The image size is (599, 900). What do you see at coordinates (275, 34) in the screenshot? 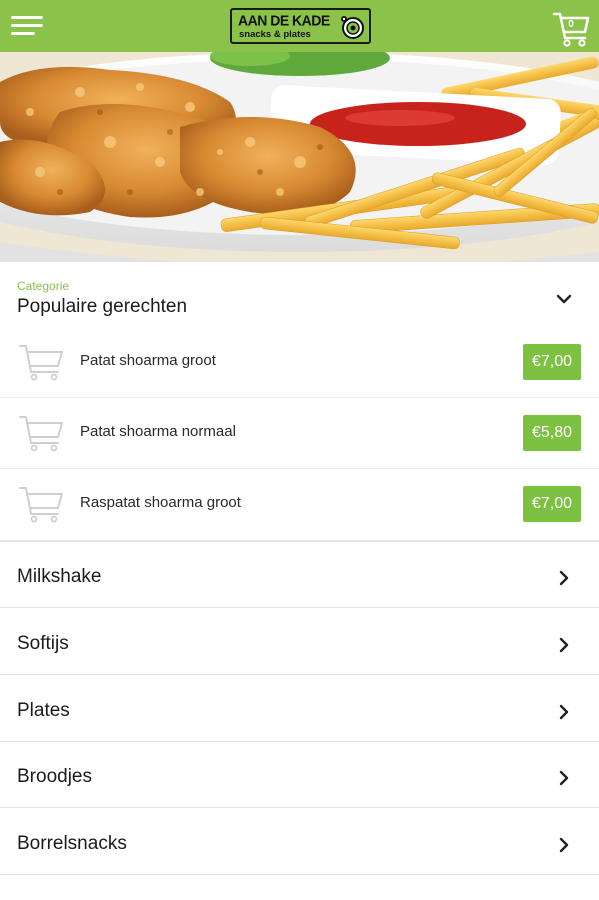
I see `logo-subtitle: snacks & plates` at bounding box center [275, 34].